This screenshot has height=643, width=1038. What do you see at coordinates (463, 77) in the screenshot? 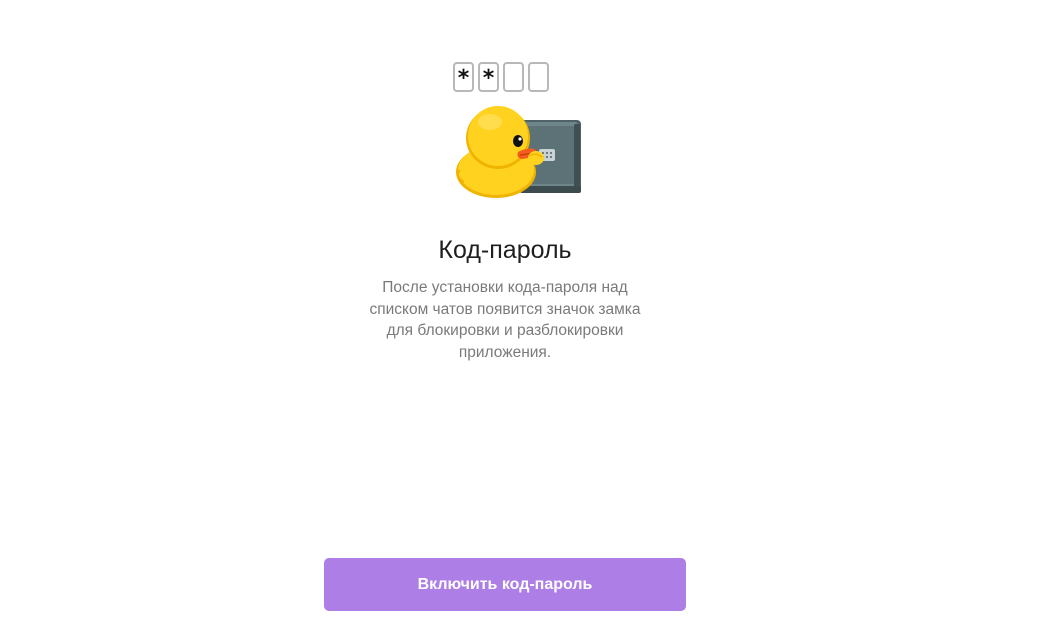
I see `pin-digit-1: *` at bounding box center [463, 77].